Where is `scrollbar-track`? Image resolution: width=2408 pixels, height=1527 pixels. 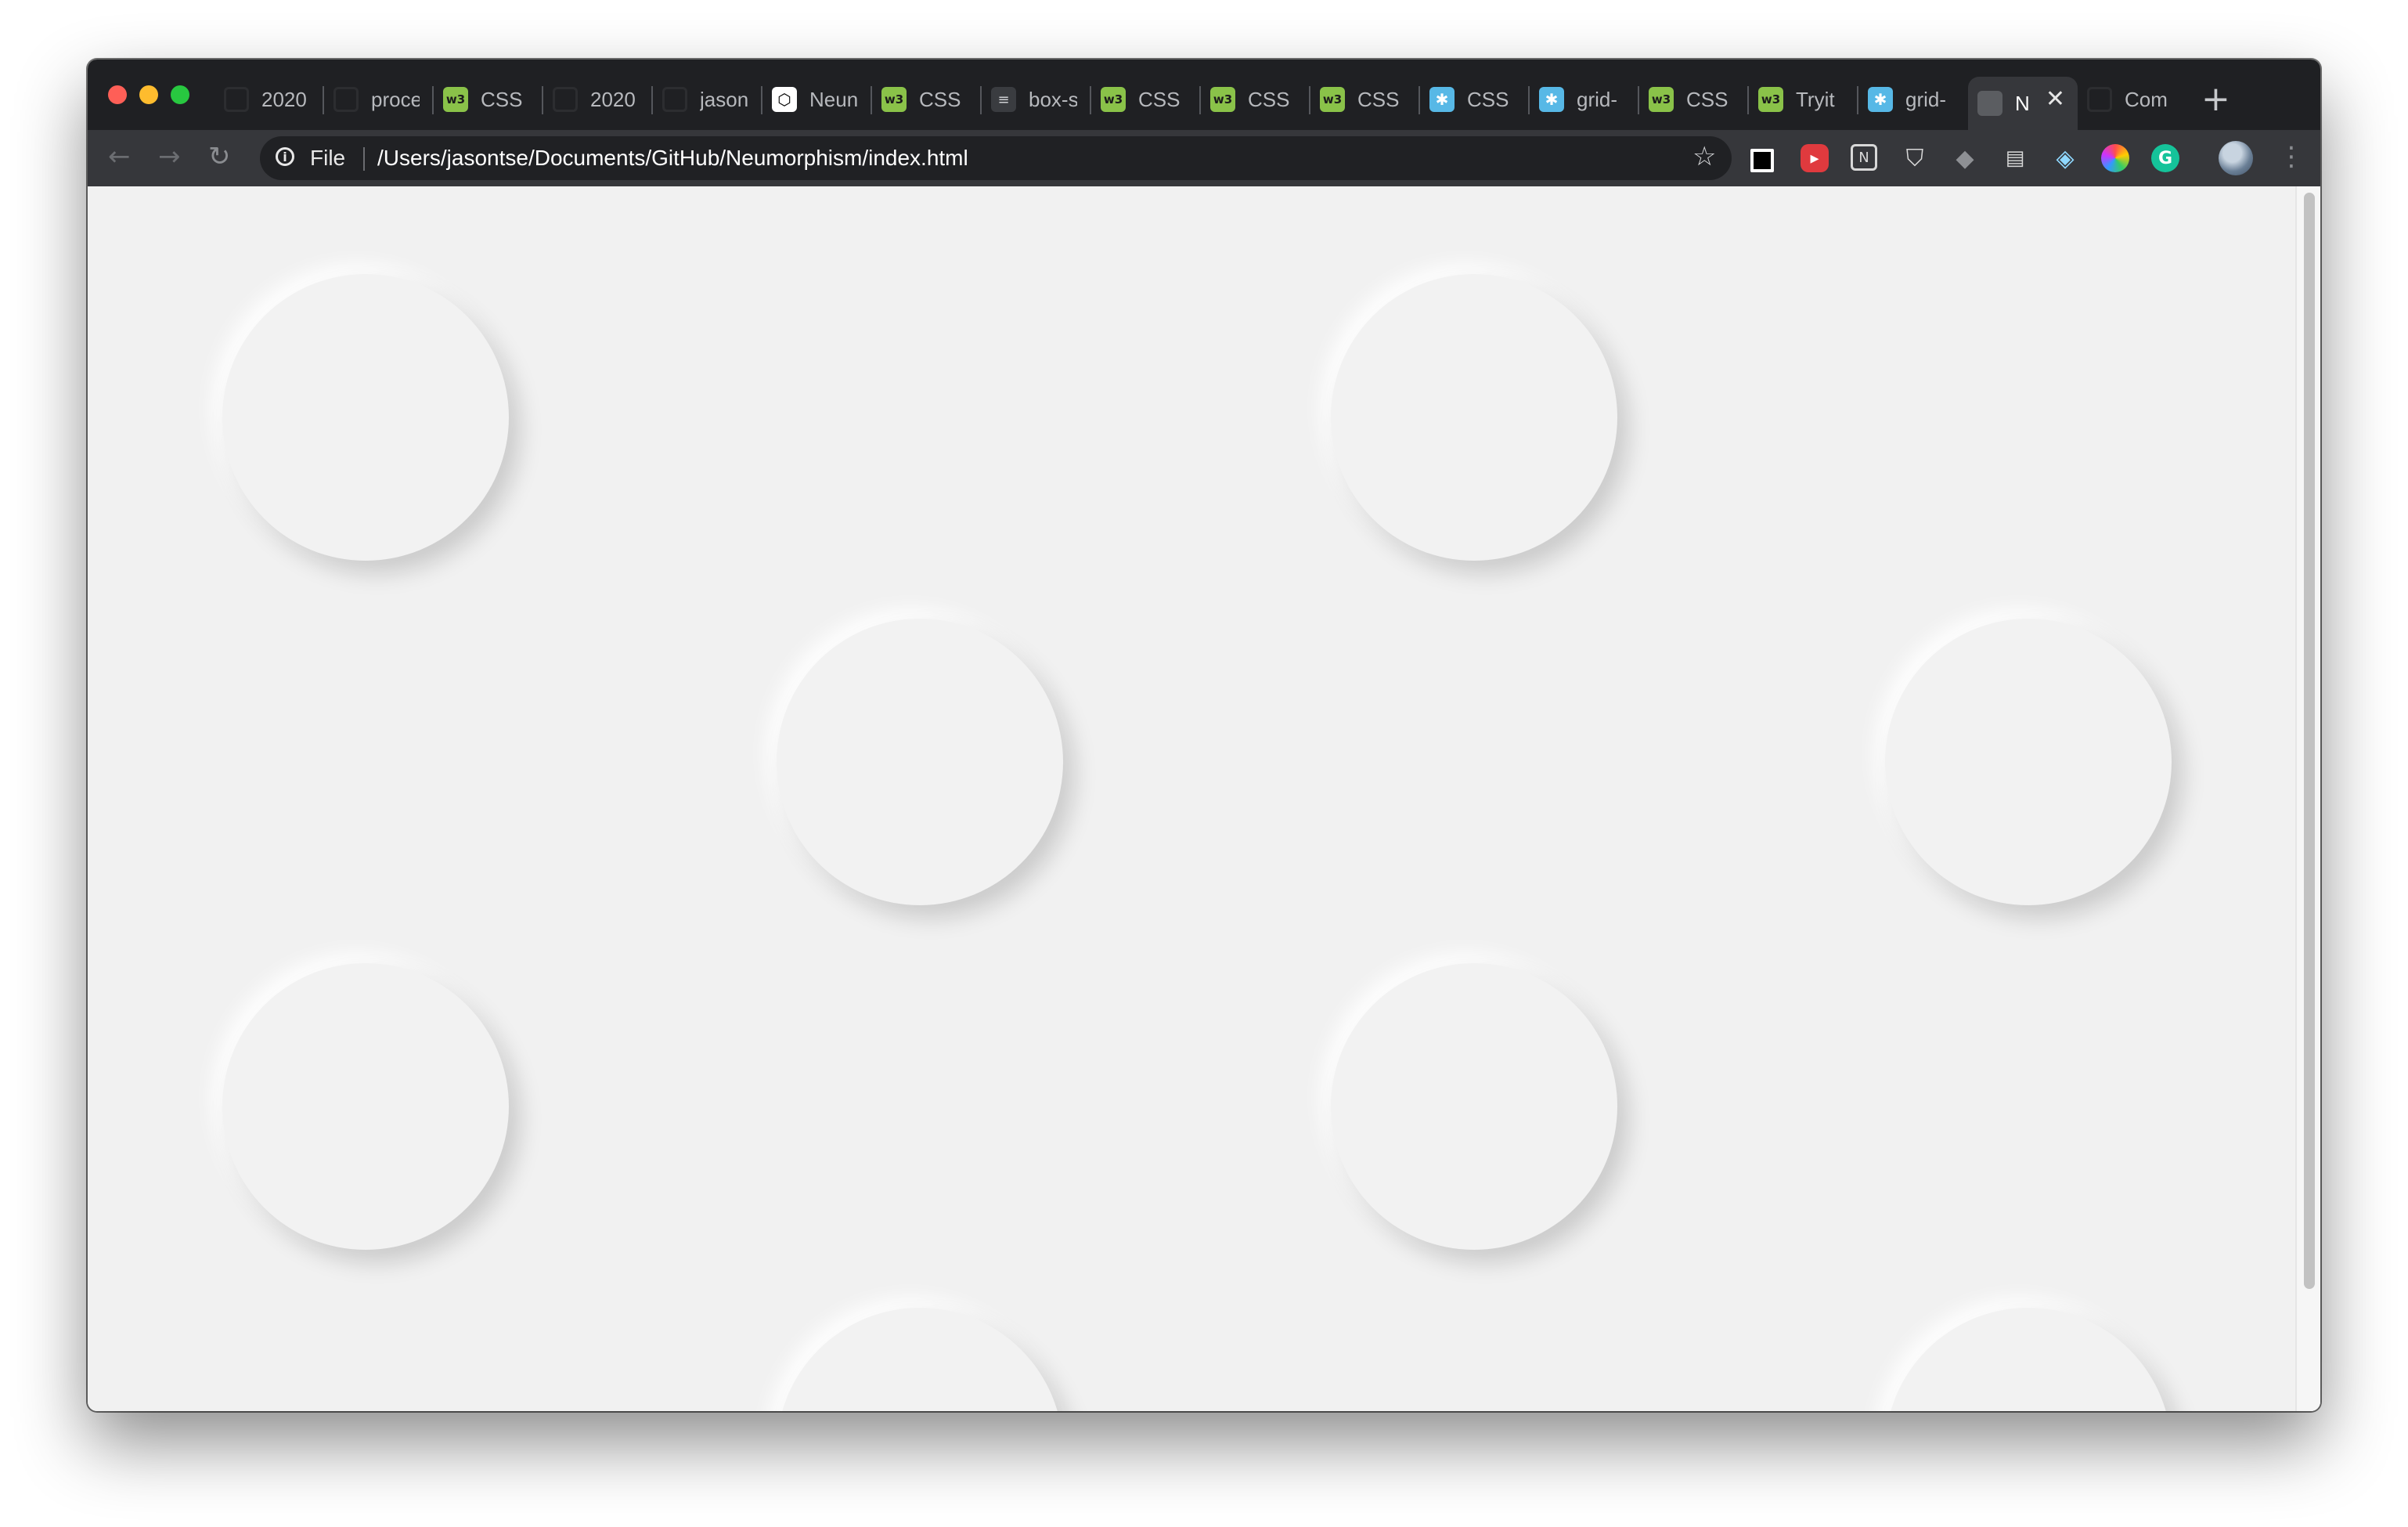
scrollbar-track is located at coordinates (2307, 798).